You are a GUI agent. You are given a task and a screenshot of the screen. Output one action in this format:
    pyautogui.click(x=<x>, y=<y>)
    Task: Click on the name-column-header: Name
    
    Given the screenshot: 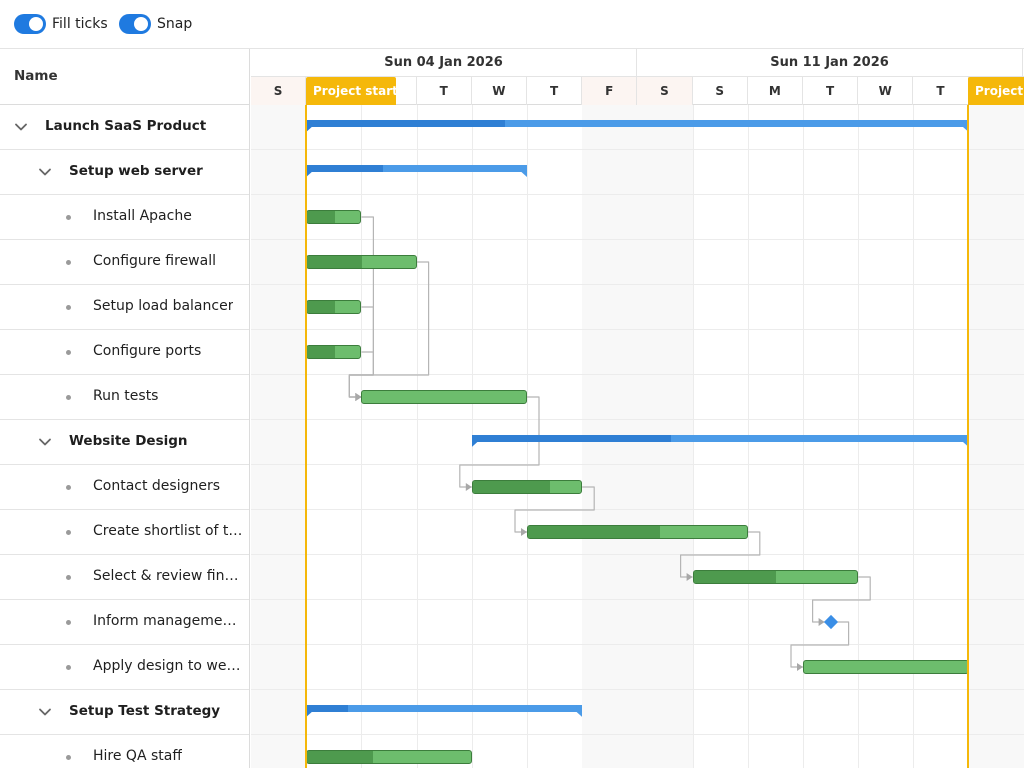 What is the action you would take?
    pyautogui.click(x=36, y=76)
    